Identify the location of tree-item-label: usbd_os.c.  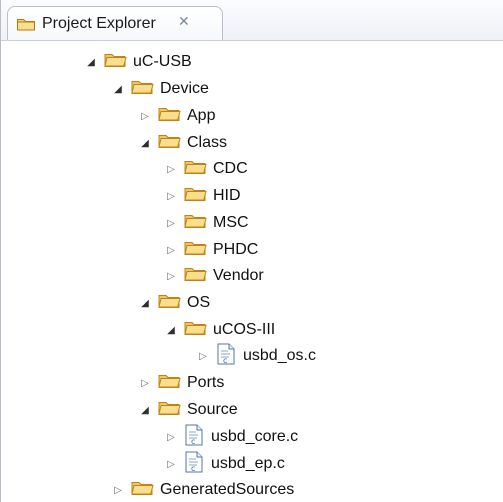
(279, 355).